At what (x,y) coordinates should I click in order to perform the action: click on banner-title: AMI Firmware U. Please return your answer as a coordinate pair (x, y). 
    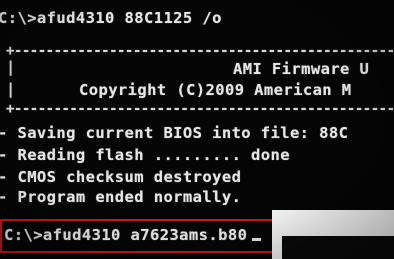
    Looking at the image, I should click on (301, 69).